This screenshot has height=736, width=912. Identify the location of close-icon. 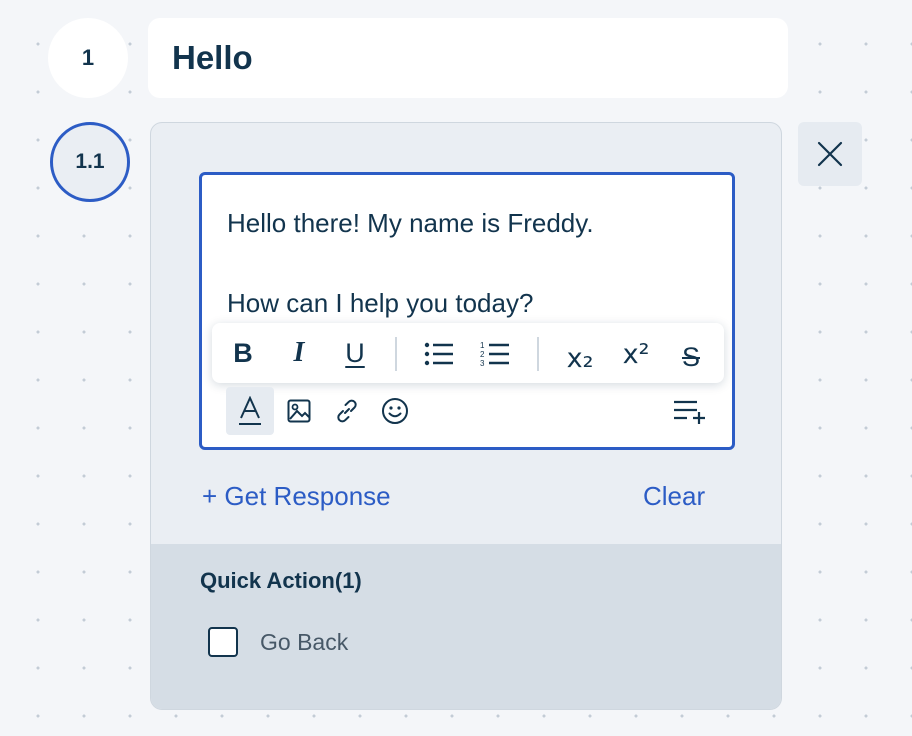
(830, 154).